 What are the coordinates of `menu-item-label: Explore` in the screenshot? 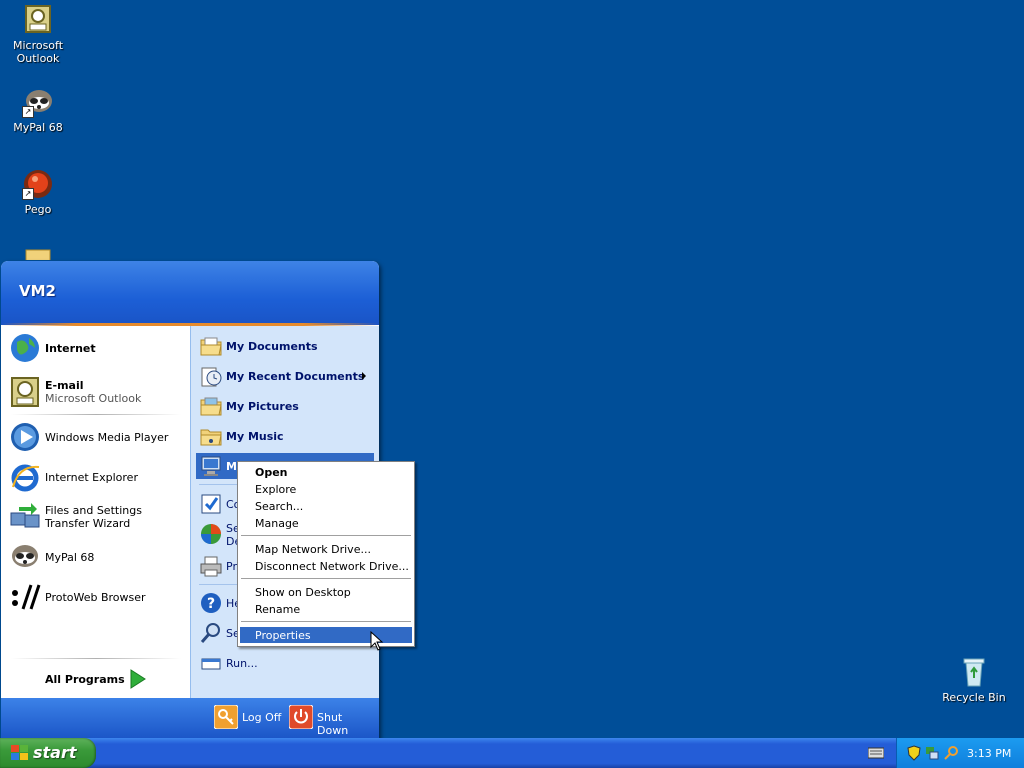 It's located at (276, 489).